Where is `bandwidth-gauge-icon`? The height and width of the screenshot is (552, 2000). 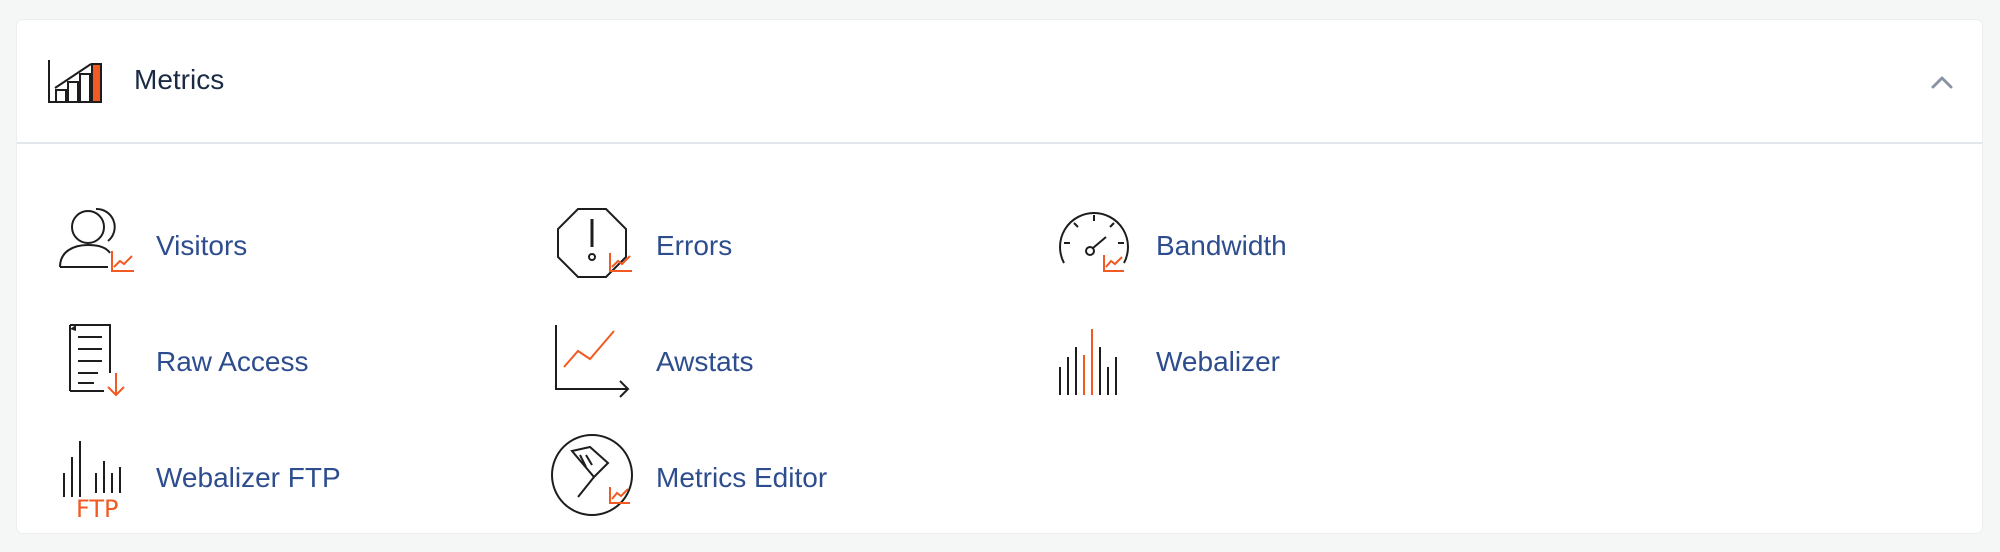 bandwidth-gauge-icon is located at coordinates (1094, 242).